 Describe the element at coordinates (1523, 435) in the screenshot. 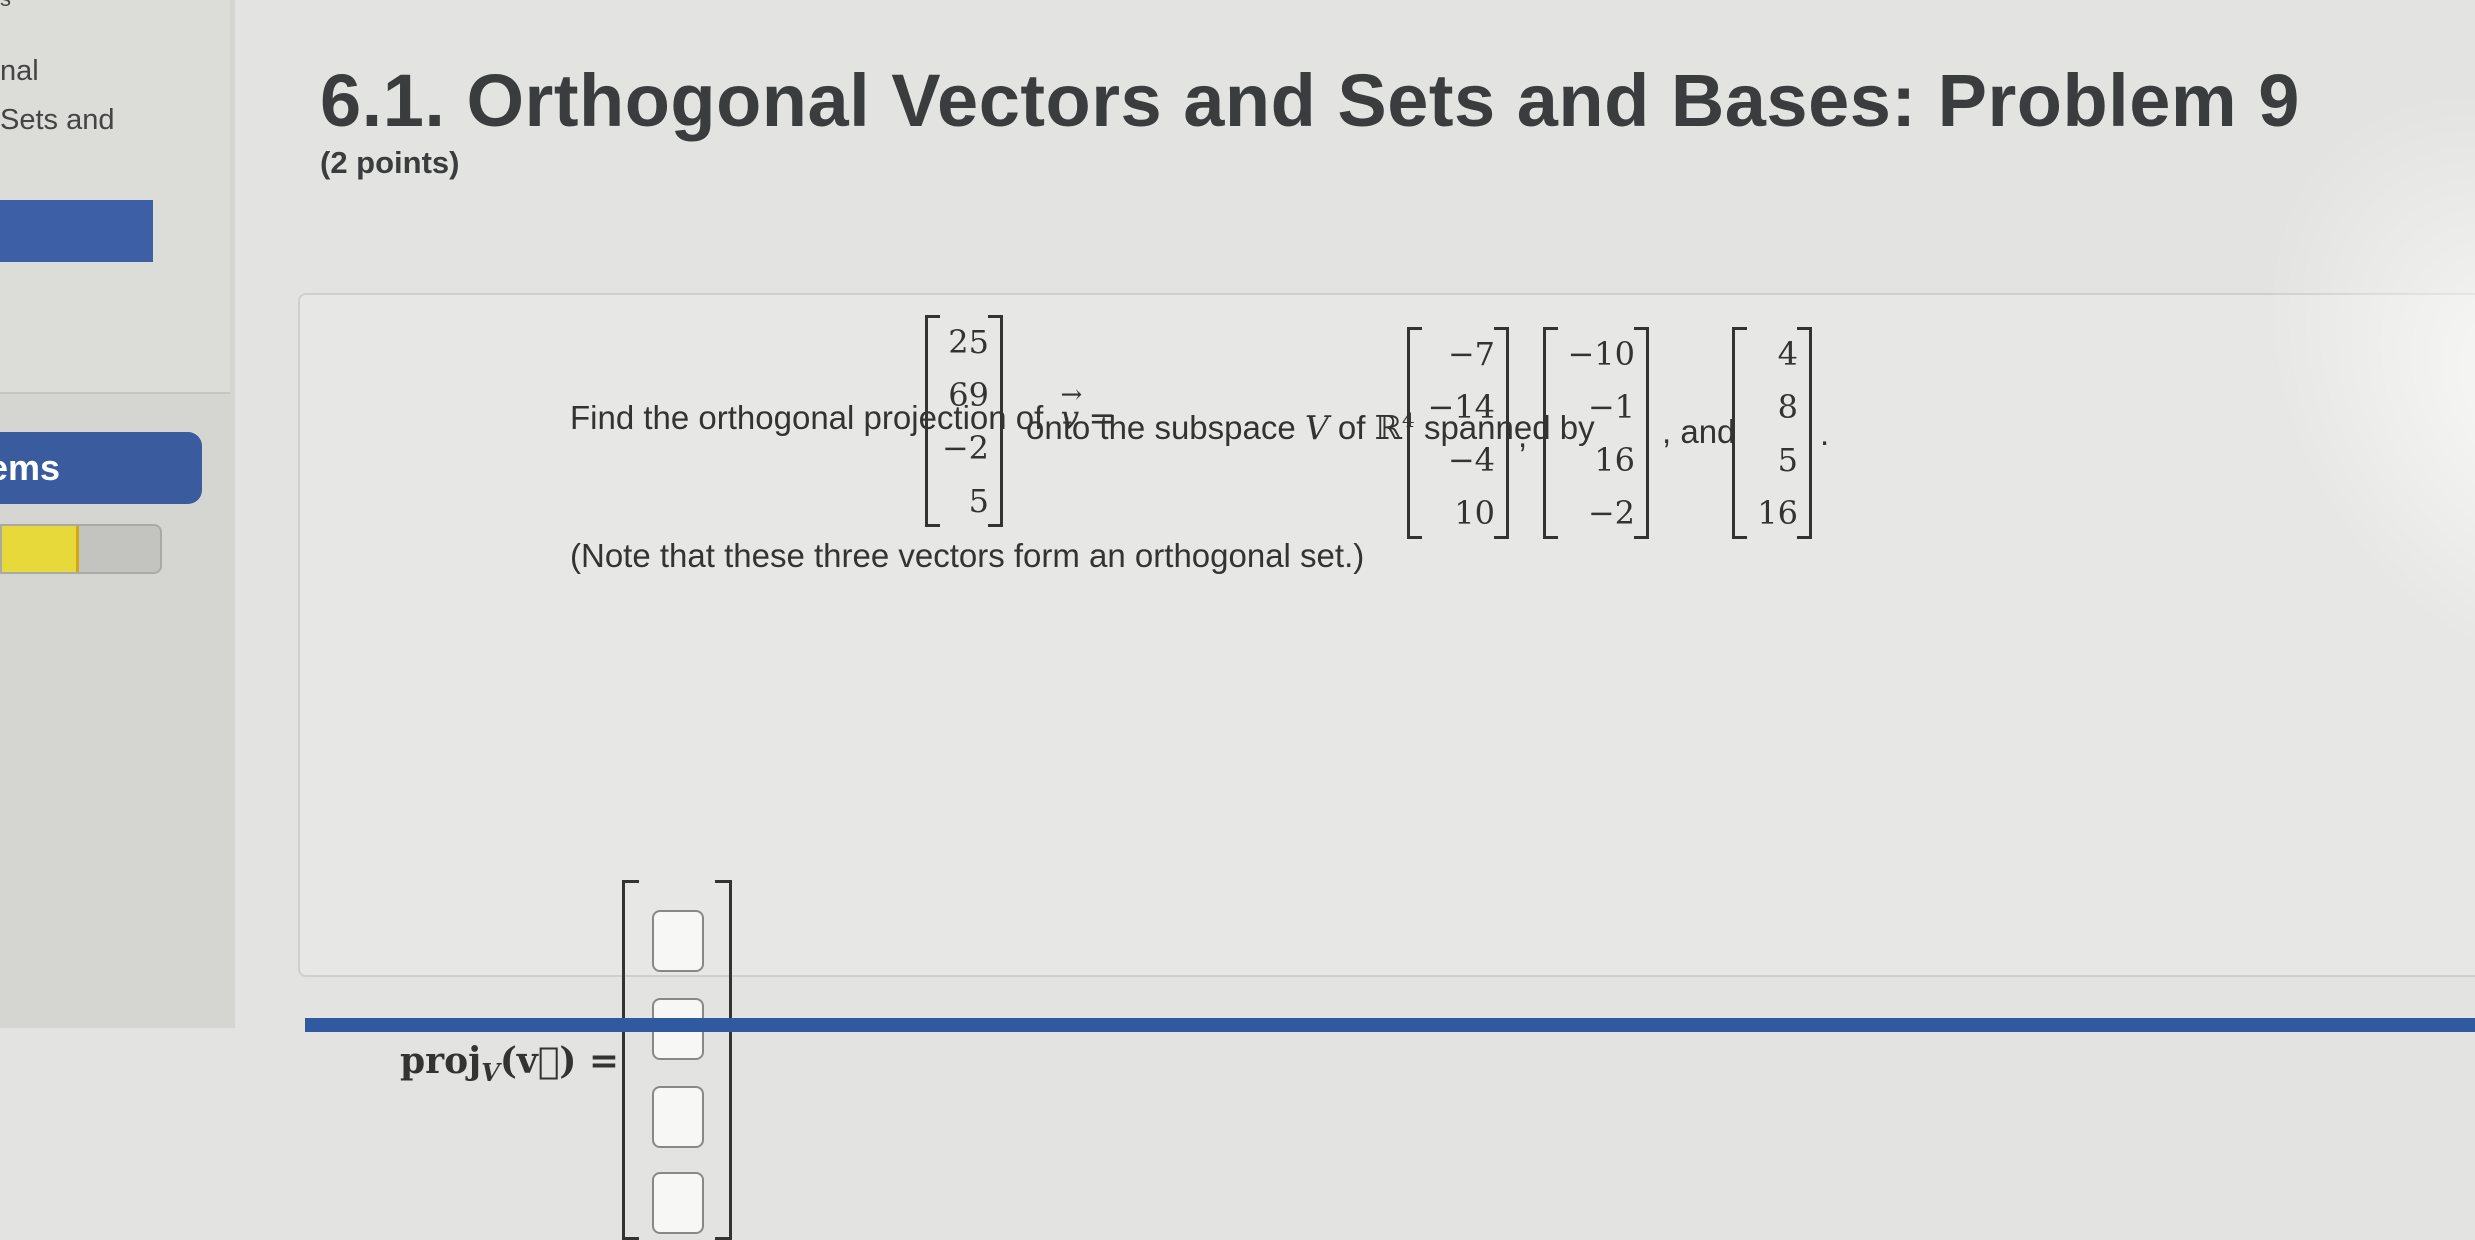

I see `comma: ,` at that location.